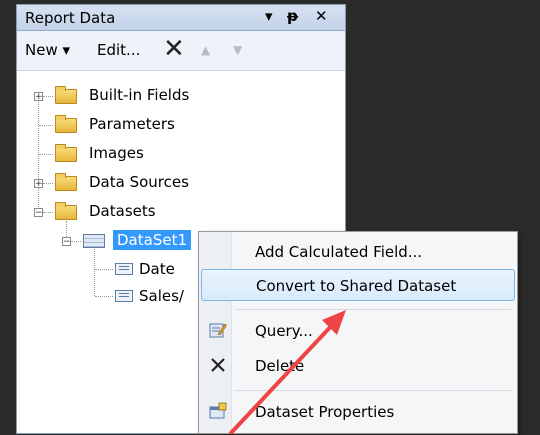  Describe the element at coordinates (292, 16) in the screenshot. I see `pin-icon: ᵽ` at that location.